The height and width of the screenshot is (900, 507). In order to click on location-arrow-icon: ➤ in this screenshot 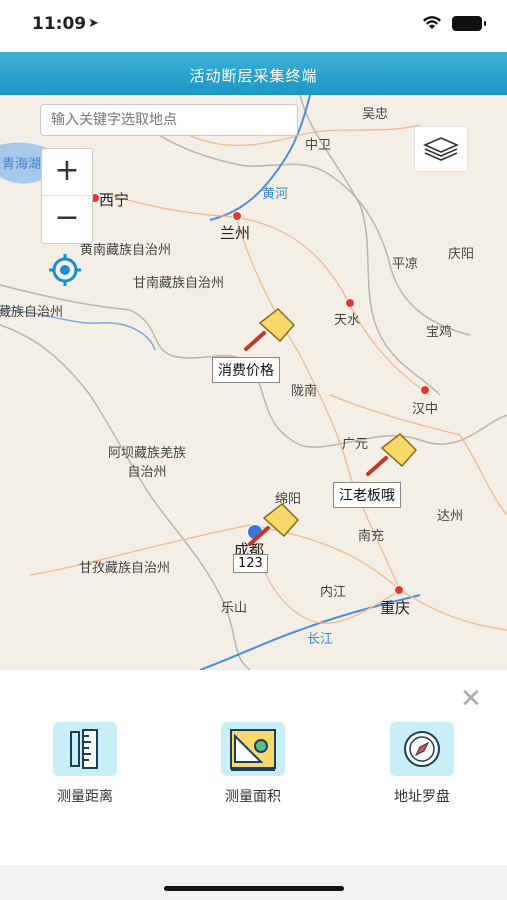, I will do `click(93, 23)`.